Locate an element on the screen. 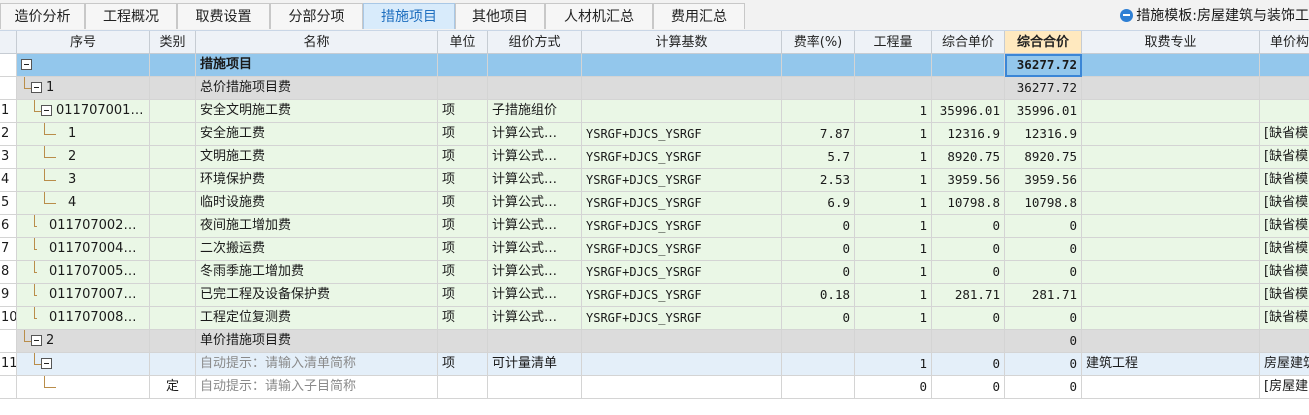  column-header-unit-price: 综合单价 is located at coordinates (968, 42).